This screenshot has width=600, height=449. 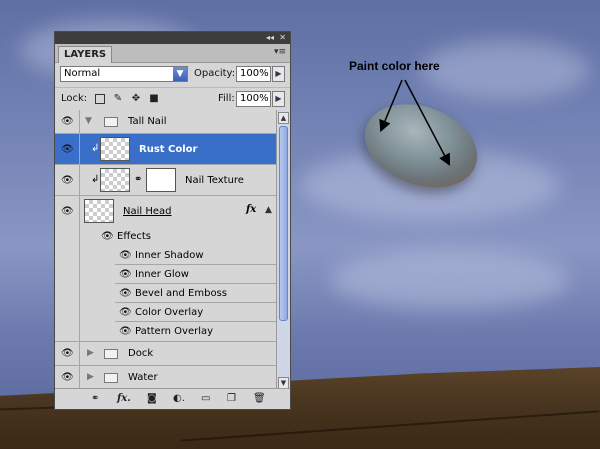 What do you see at coordinates (169, 312) in the screenshot?
I see `effect-name: Color Overlay` at bounding box center [169, 312].